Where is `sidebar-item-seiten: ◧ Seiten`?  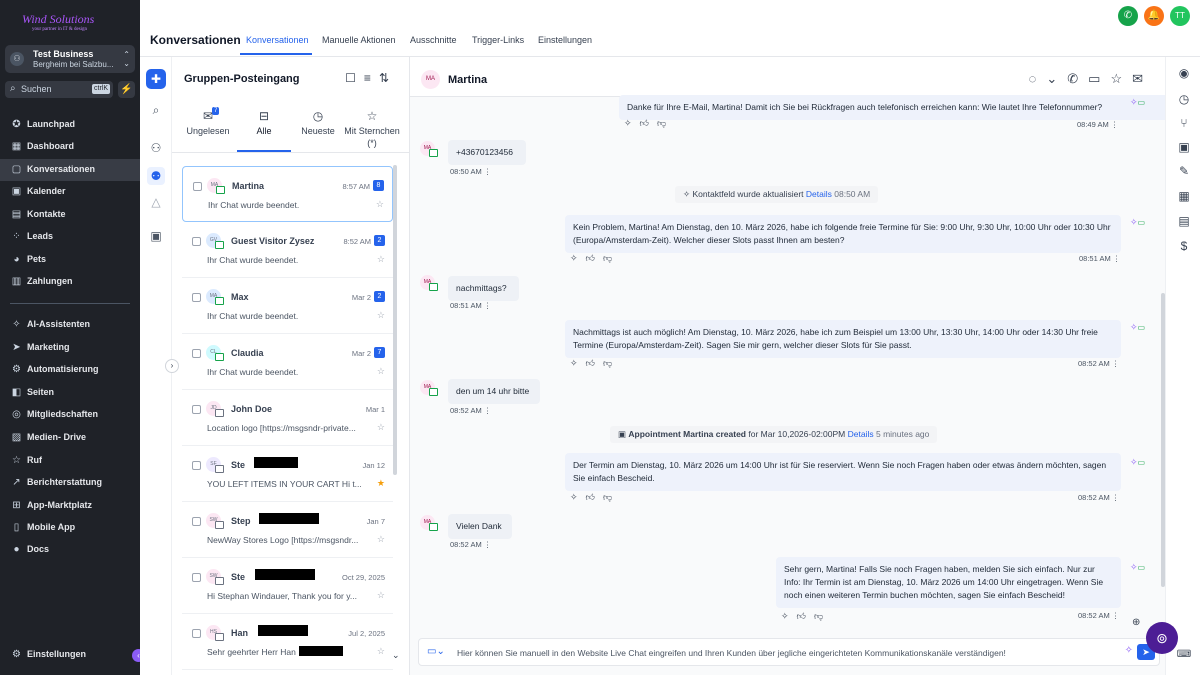
sidebar-item-seiten: ◧ Seiten is located at coordinates (70, 393).